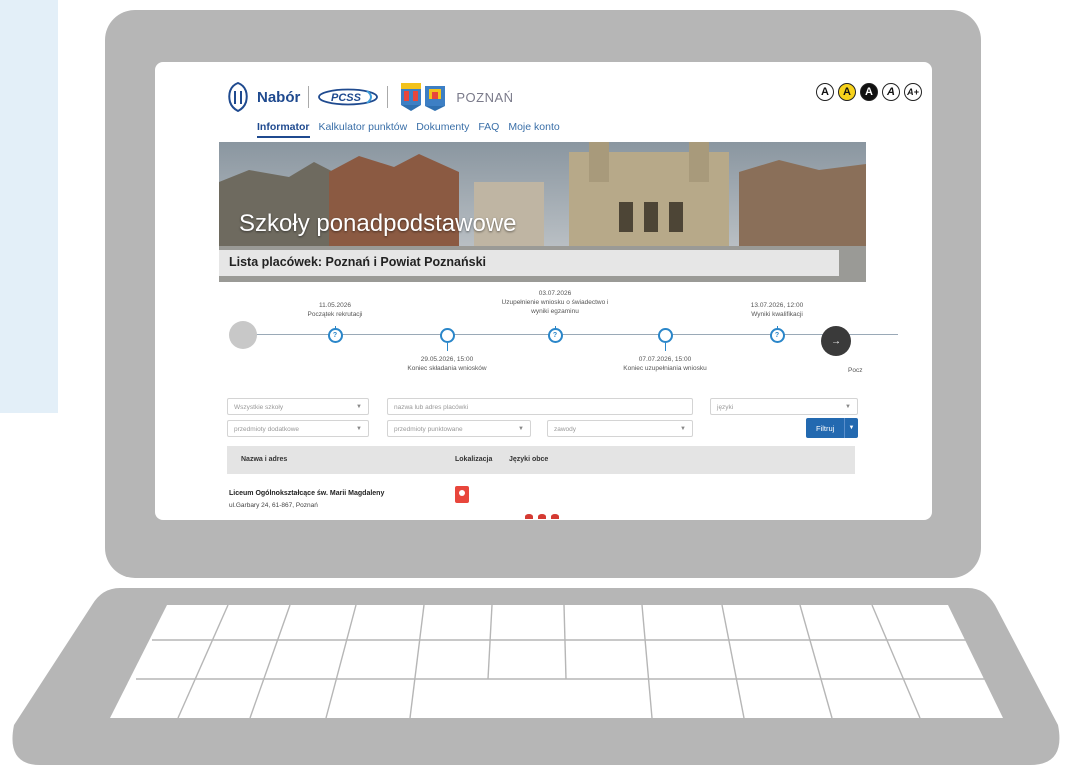 This screenshot has height=765, width=1066. What do you see at coordinates (273, 505) in the screenshot?
I see `school-address: ul.Garbary 24, 61-867, Poznań` at bounding box center [273, 505].